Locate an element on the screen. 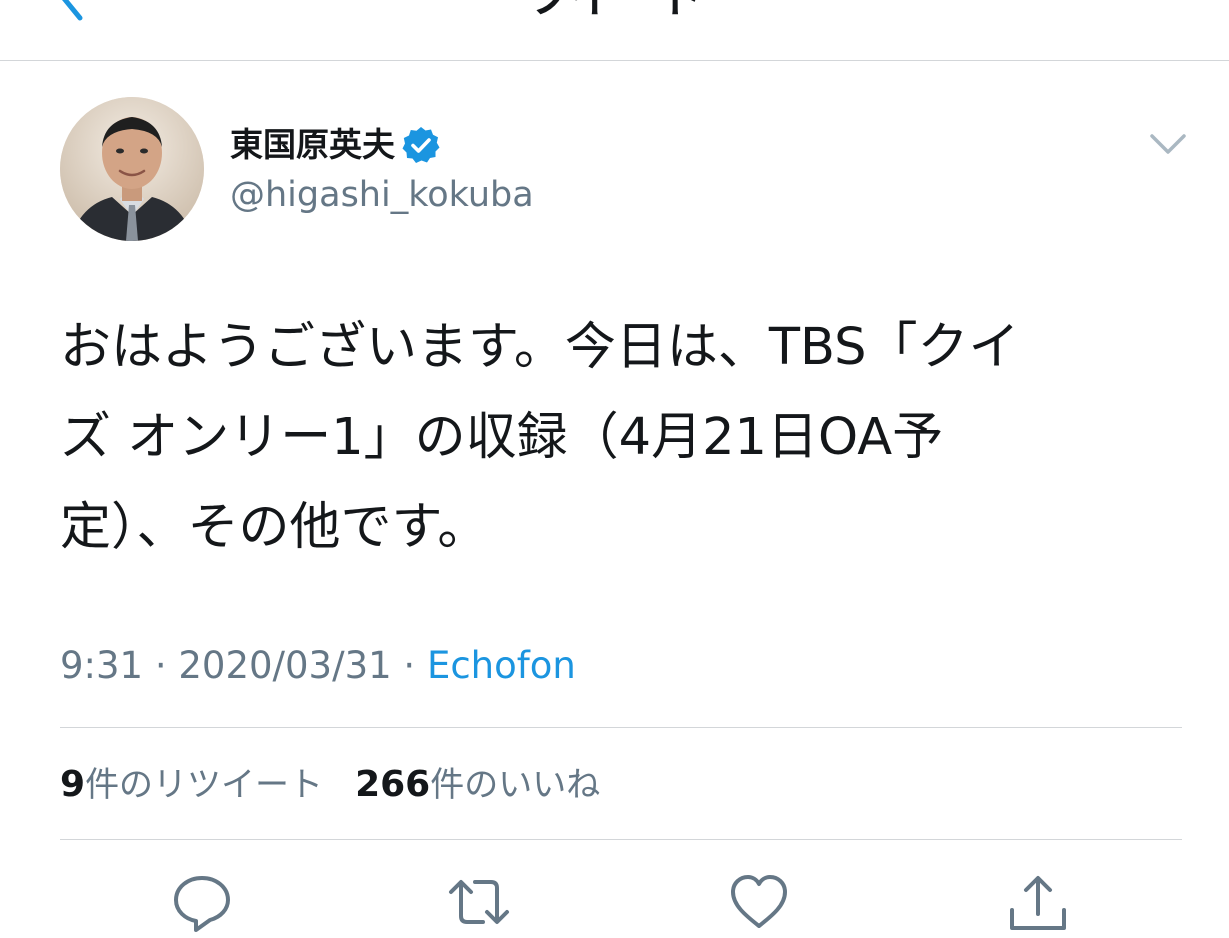 This screenshot has height=938, width=1229. retweet-button is located at coordinates (479, 902).